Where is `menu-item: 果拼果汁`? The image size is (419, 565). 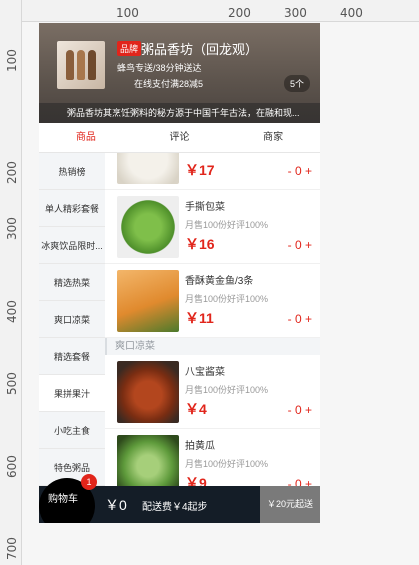 menu-item: 果拼果汁 is located at coordinates (72, 393).